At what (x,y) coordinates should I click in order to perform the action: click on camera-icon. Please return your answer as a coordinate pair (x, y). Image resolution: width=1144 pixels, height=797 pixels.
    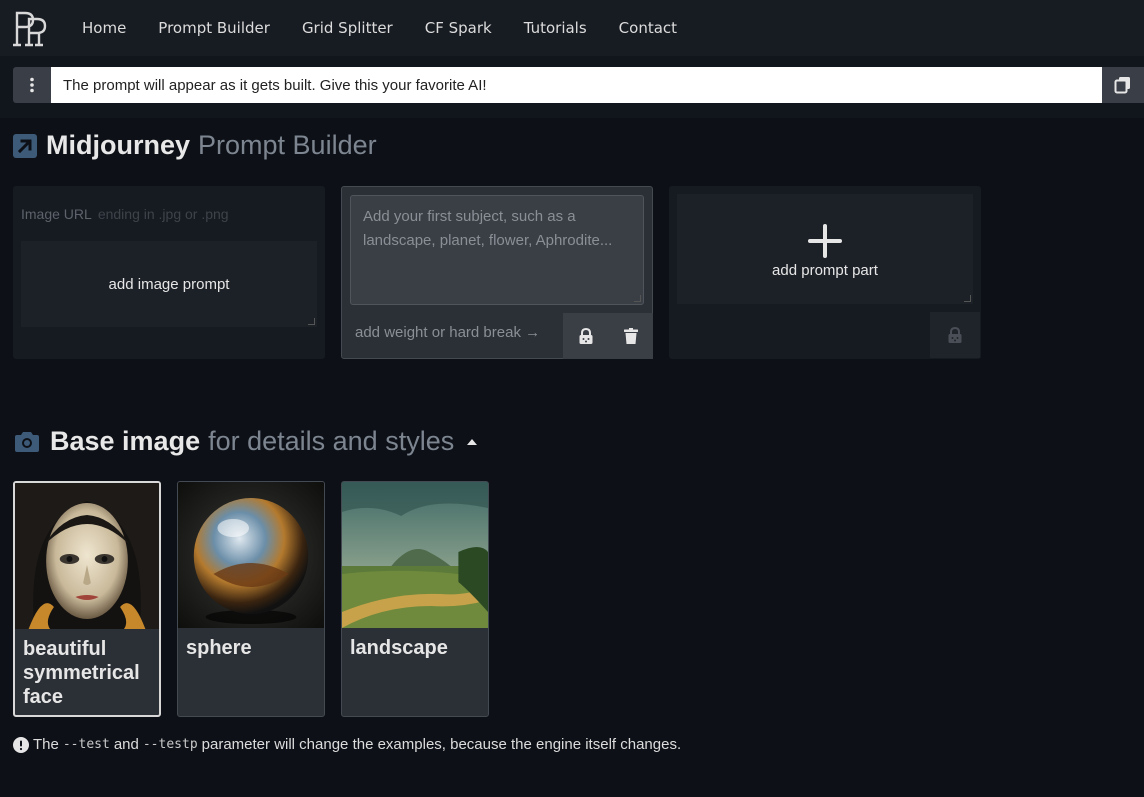
    Looking at the image, I should click on (27, 441).